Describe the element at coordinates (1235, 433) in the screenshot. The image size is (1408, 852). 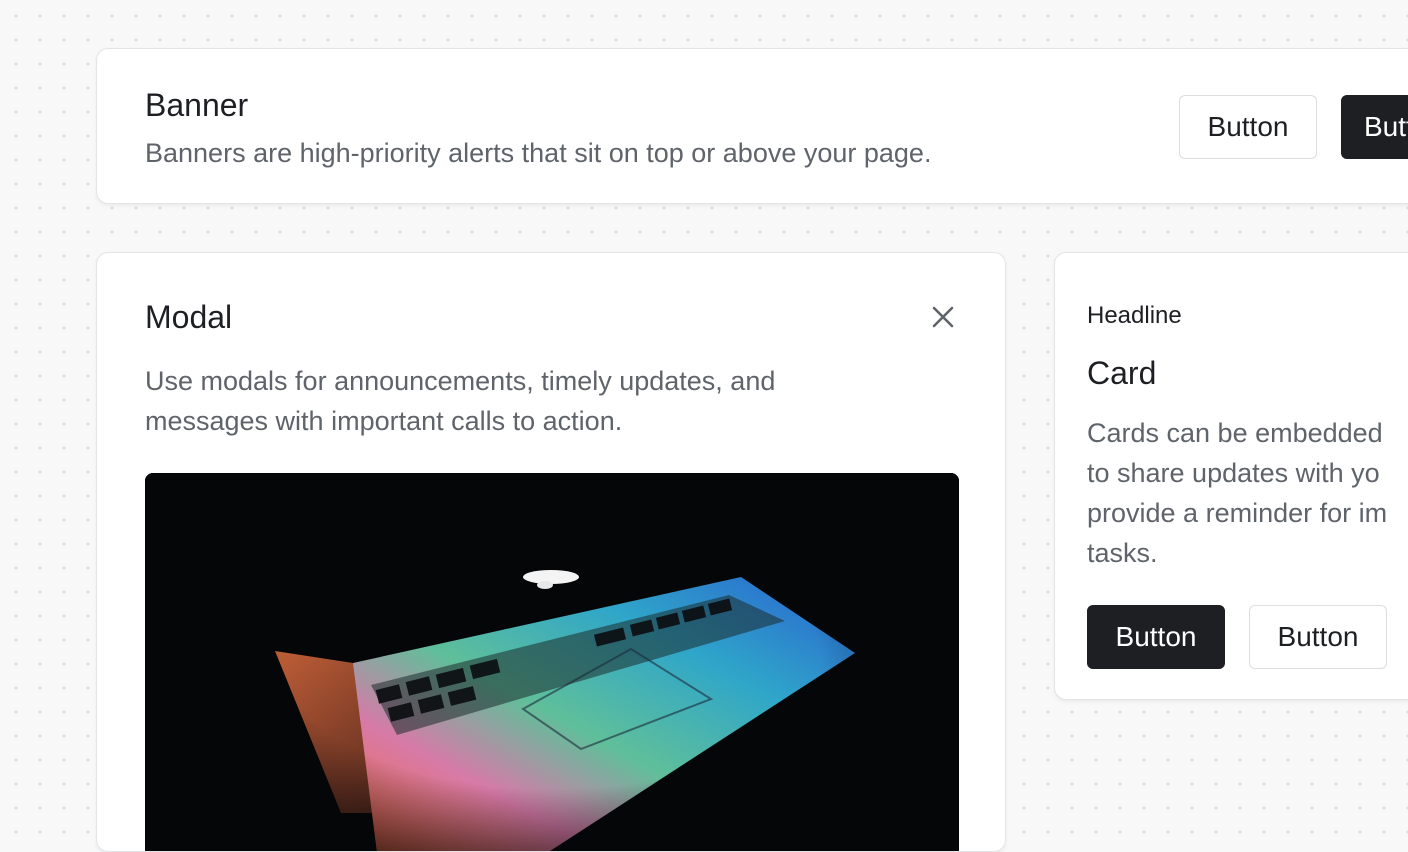
I see `card-description-line: Cards can be embedded` at that location.